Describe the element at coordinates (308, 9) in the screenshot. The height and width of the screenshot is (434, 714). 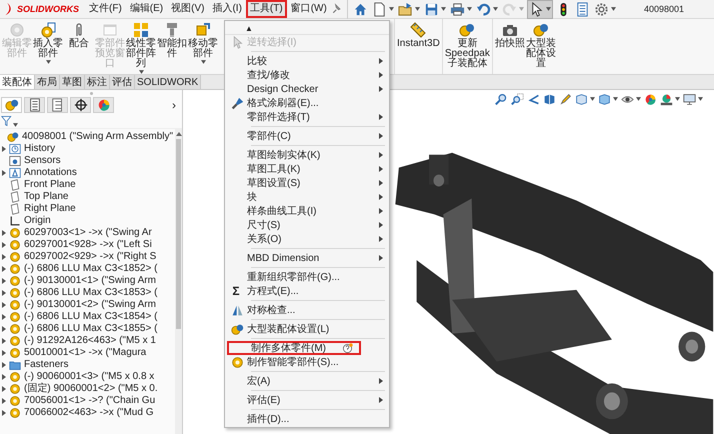
I see `menu-item: 窗口(W)` at that location.